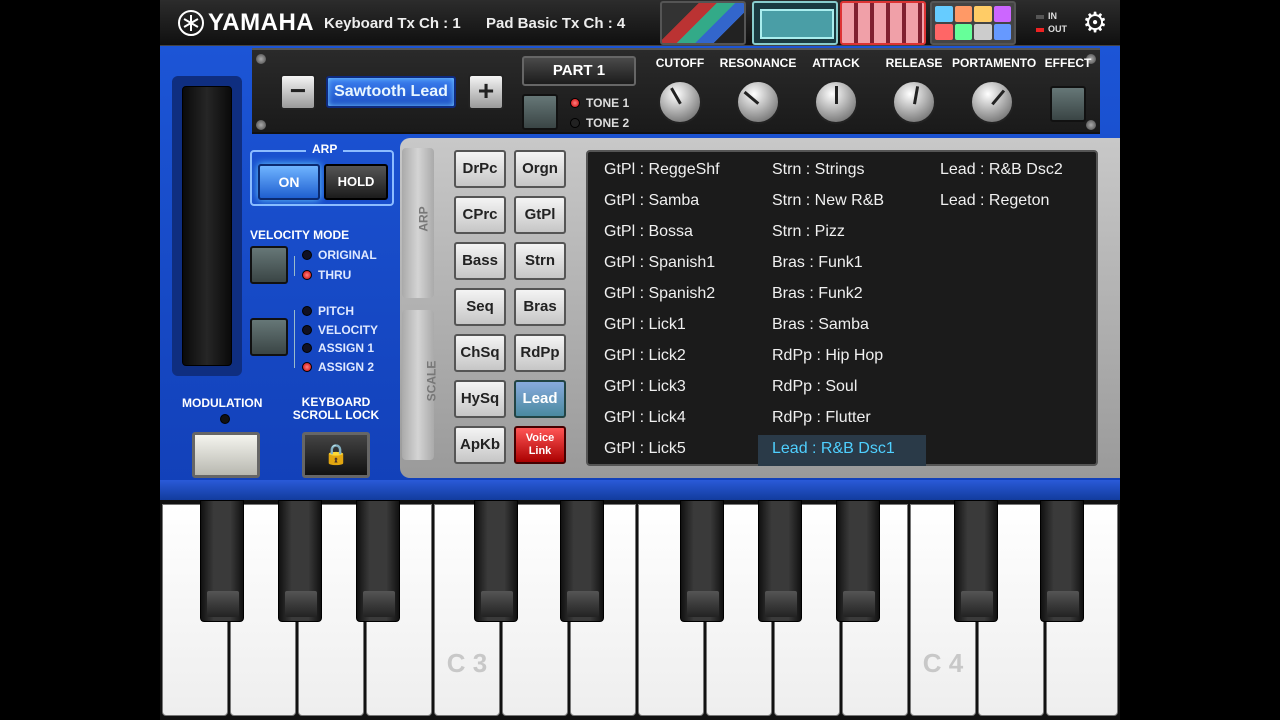 Image resolution: width=1280 pixels, height=720 pixels. Describe the element at coordinates (480, 399) in the screenshot. I see `category-hysq-button: HySq` at that location.